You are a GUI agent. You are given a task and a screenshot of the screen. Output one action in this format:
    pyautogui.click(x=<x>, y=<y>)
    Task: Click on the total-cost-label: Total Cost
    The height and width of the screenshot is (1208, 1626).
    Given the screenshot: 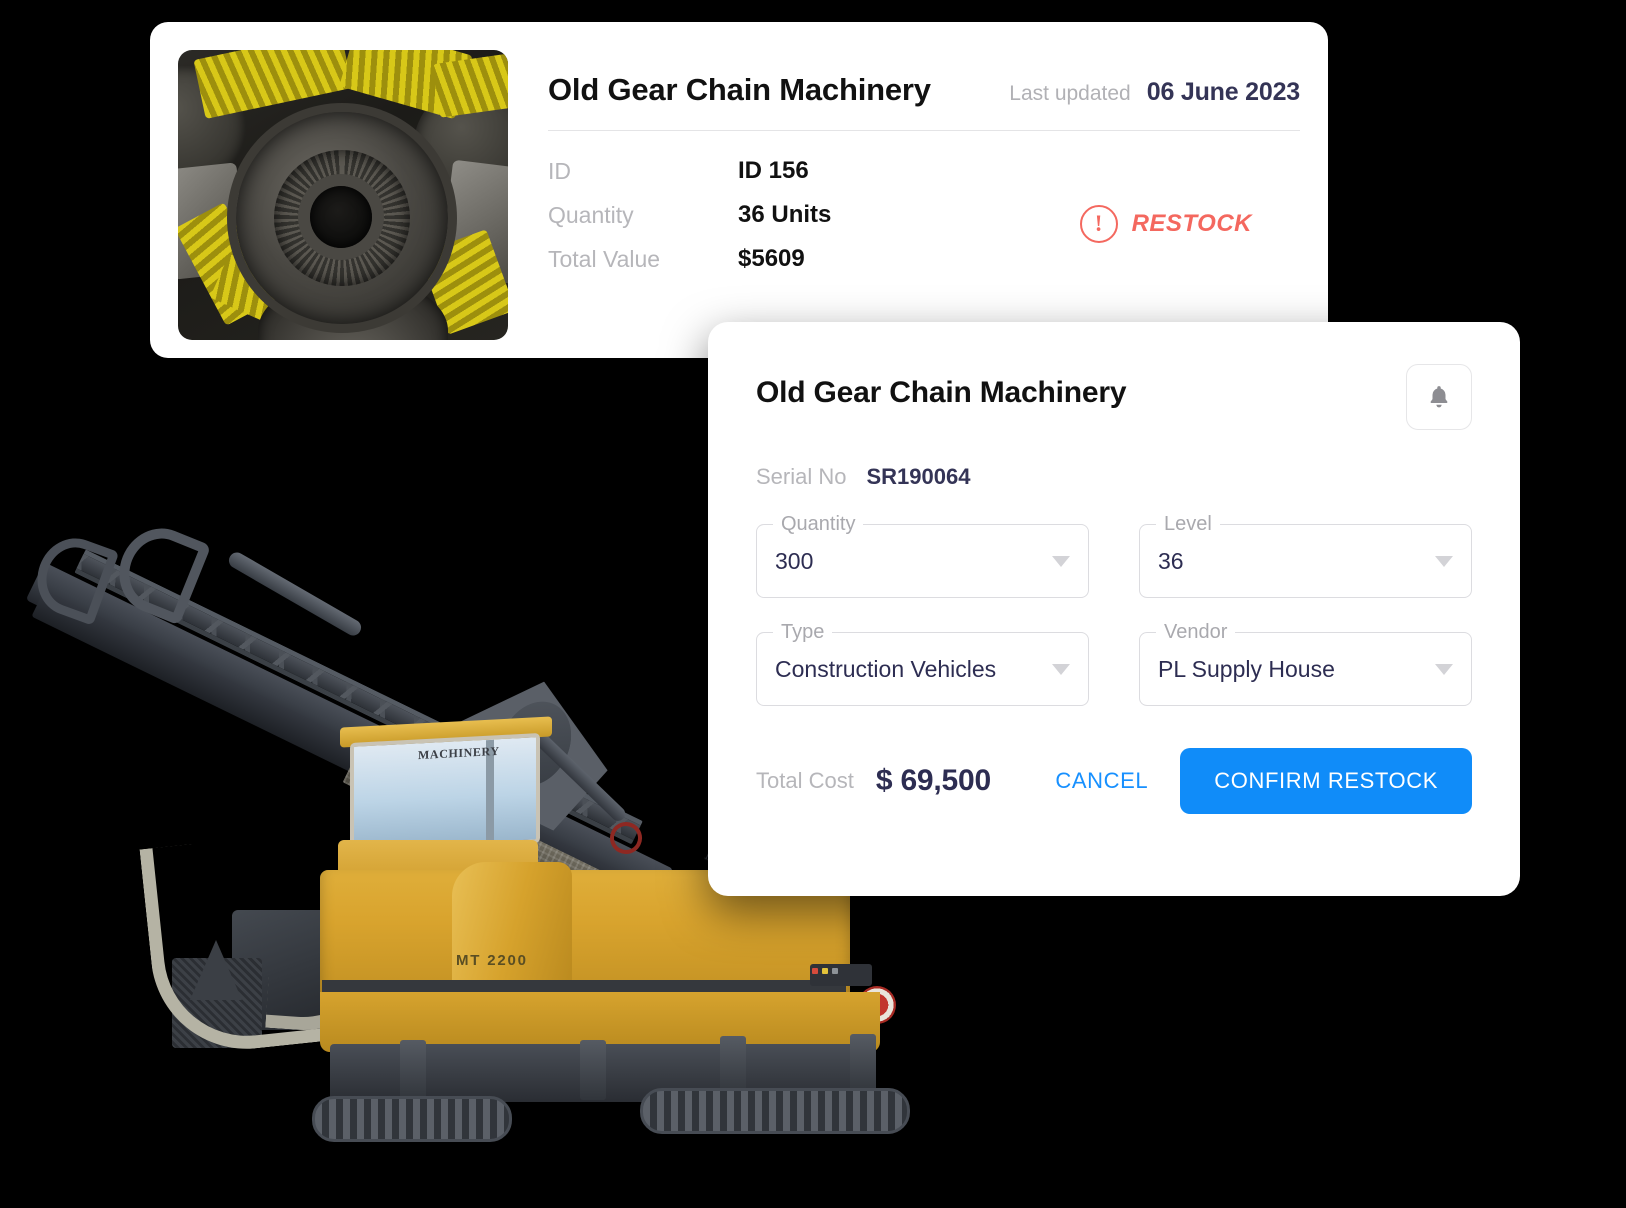 What is the action you would take?
    pyautogui.click(x=805, y=780)
    